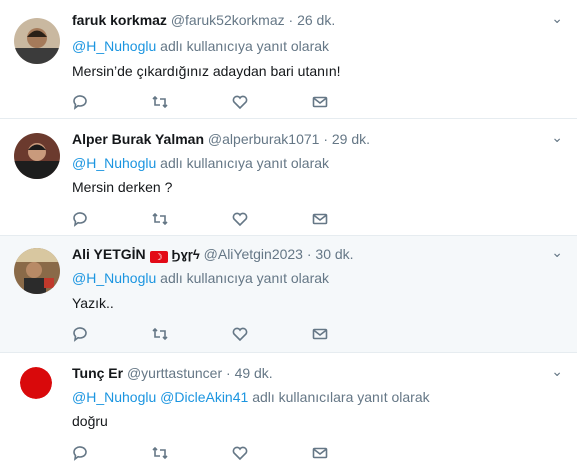 The width and height of the screenshot is (577, 472). Describe the element at coordinates (119, 20) in the screenshot. I see `display-name: faruk korkmaz` at that location.